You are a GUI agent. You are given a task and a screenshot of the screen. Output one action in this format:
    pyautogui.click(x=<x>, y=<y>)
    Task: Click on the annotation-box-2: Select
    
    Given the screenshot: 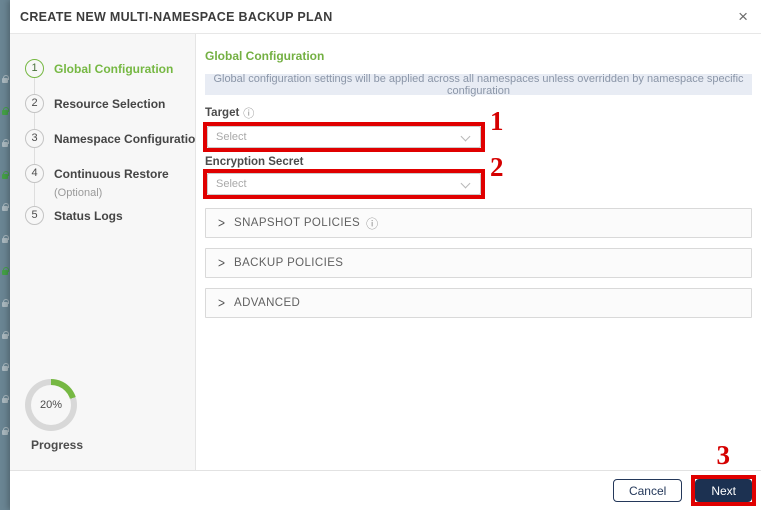 What is the action you would take?
    pyautogui.click(x=344, y=184)
    